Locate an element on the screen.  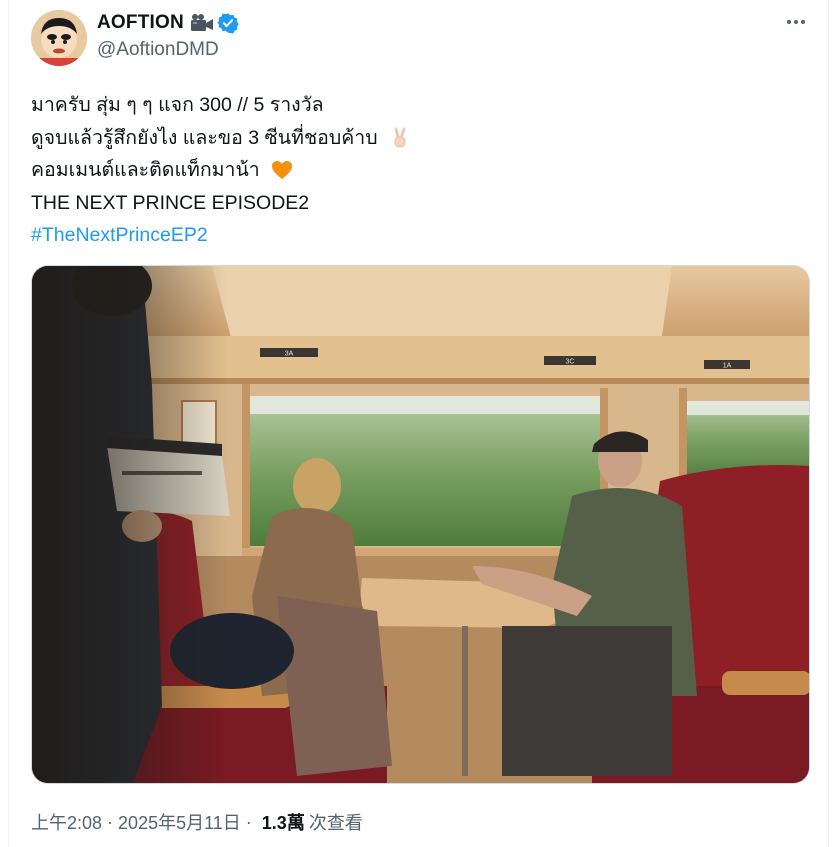
views-count: 1.3萬 is located at coordinates (283, 822).